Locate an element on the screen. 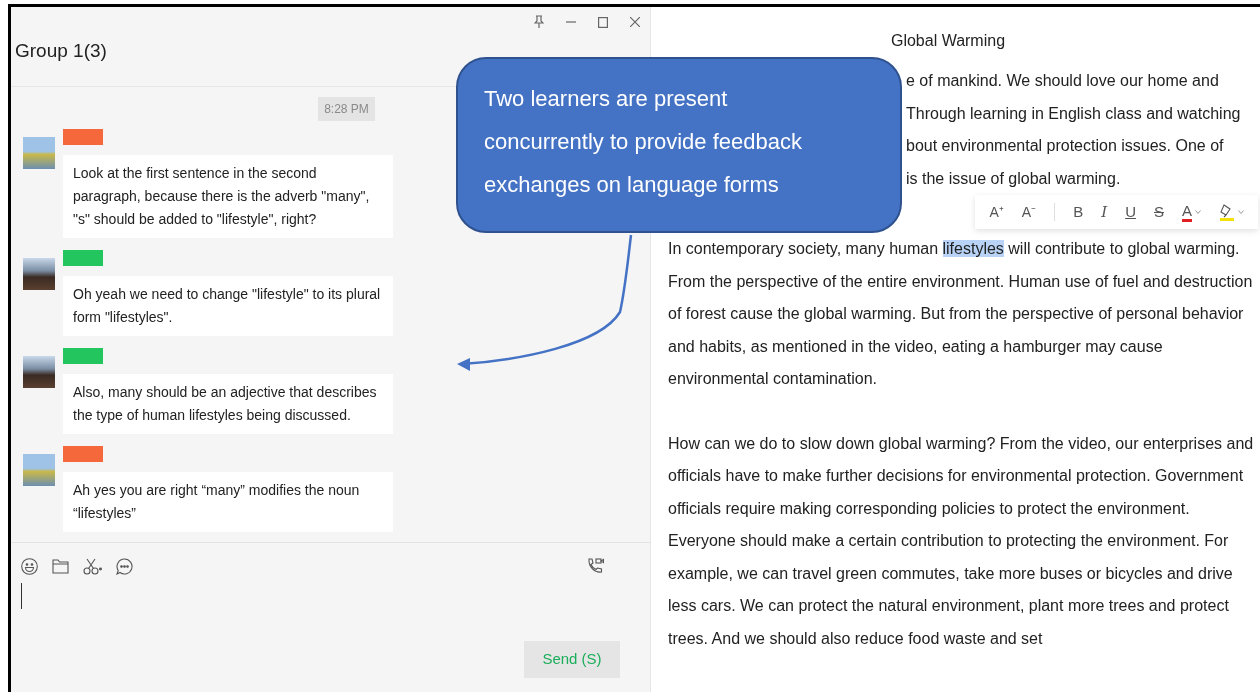  paragraph-line: is the issue of global warming. is located at coordinates (1013, 178).